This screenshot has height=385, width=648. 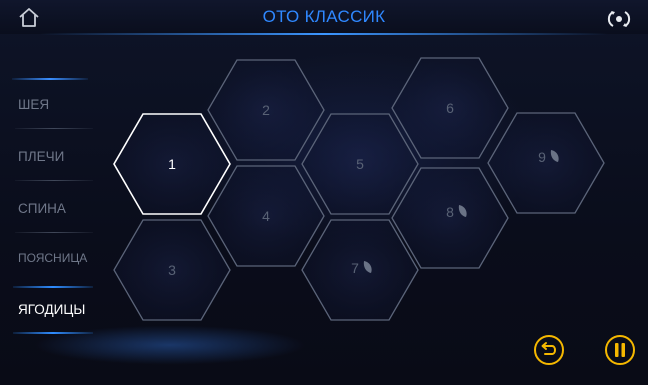 What do you see at coordinates (355, 268) in the screenshot?
I see `hex-label-7: 7` at bounding box center [355, 268].